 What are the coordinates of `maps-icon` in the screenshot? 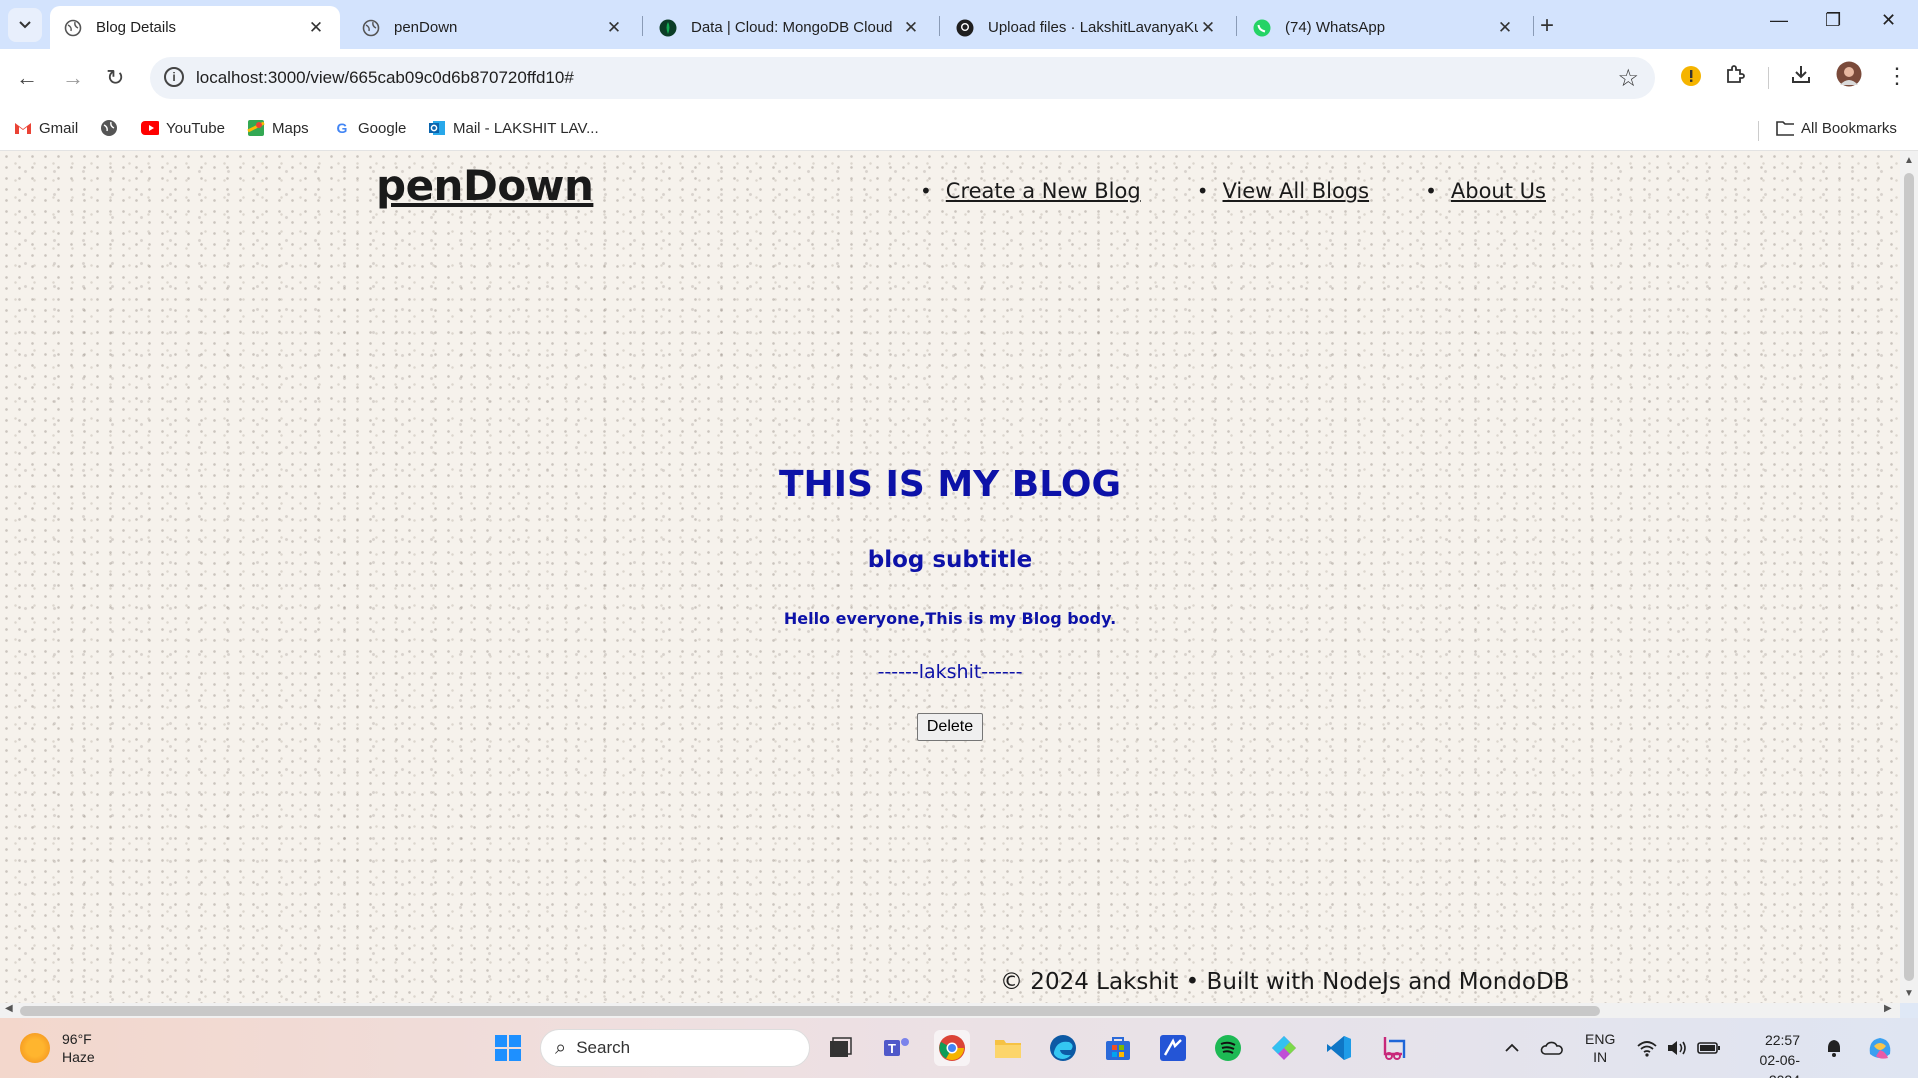 It's located at (256, 128).